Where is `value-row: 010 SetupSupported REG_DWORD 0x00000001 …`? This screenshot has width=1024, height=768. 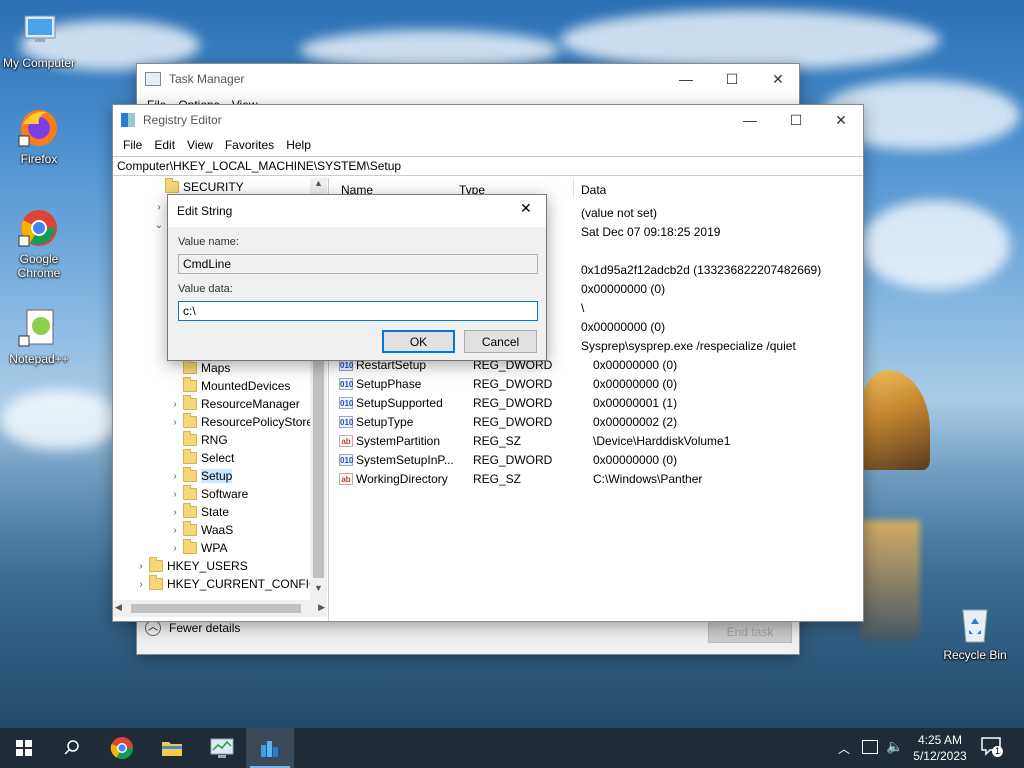
value-row: 010 SetupSupported REG_DWORD 0x00000001 … is located at coordinates (599, 402).